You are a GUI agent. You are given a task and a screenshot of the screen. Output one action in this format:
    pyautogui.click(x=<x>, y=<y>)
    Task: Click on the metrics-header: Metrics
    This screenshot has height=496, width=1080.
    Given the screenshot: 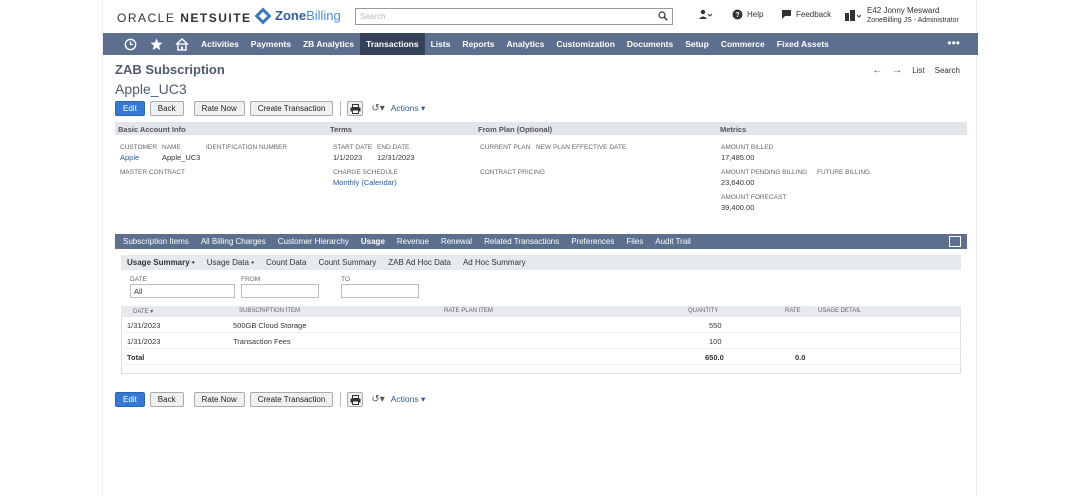 What is the action you would take?
    pyautogui.click(x=733, y=129)
    